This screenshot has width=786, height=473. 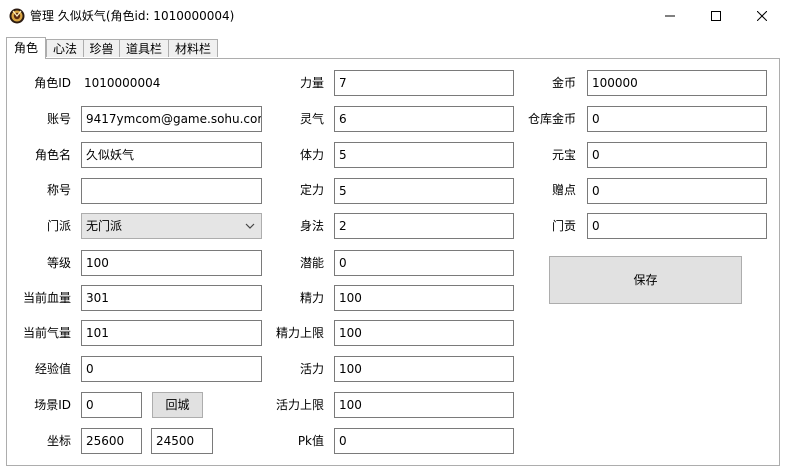 I want to click on tab-xinfa: 心法, so click(x=65, y=48).